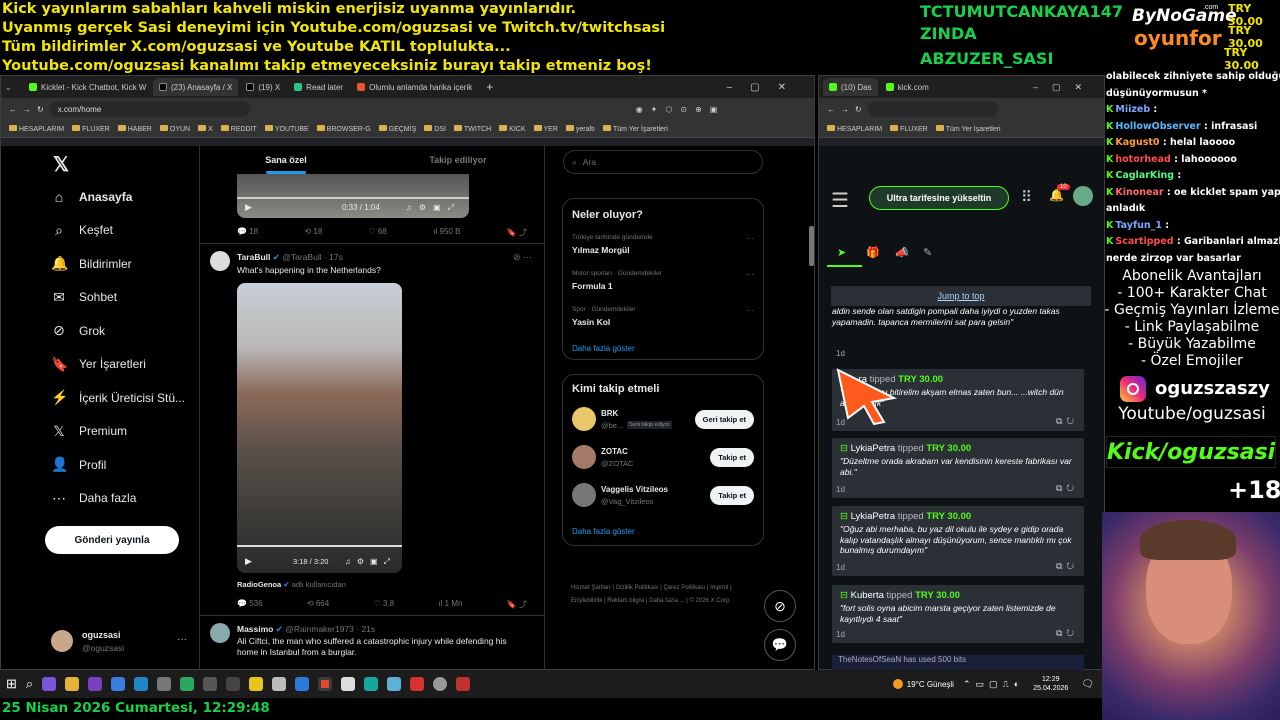  I want to click on nav-profile: 👤 Profil, so click(126, 465).